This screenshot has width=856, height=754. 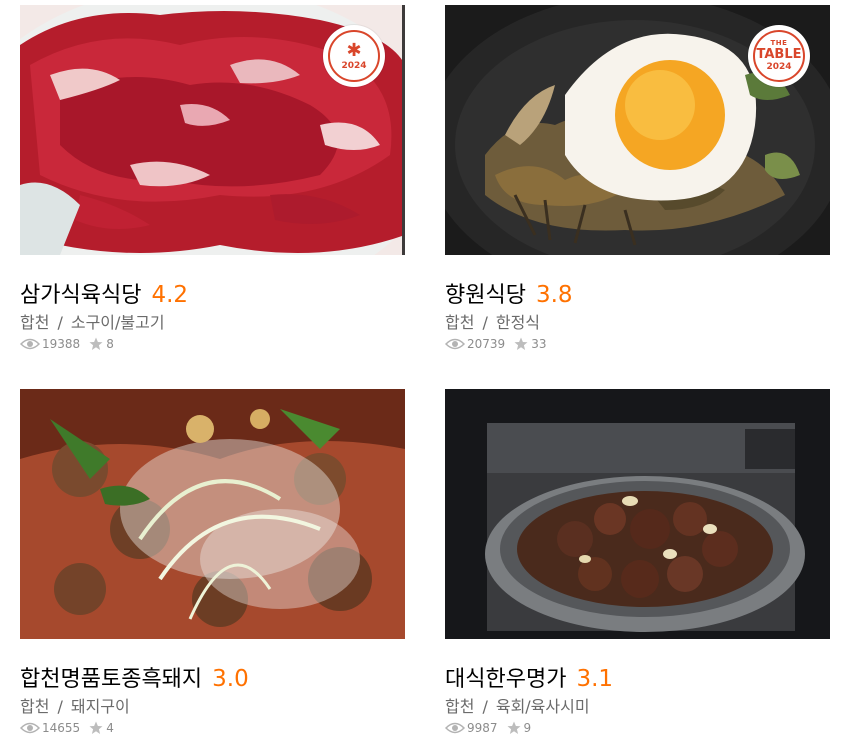 What do you see at coordinates (100, 706) in the screenshot?
I see `restaurant-category: 돼지구이` at bounding box center [100, 706].